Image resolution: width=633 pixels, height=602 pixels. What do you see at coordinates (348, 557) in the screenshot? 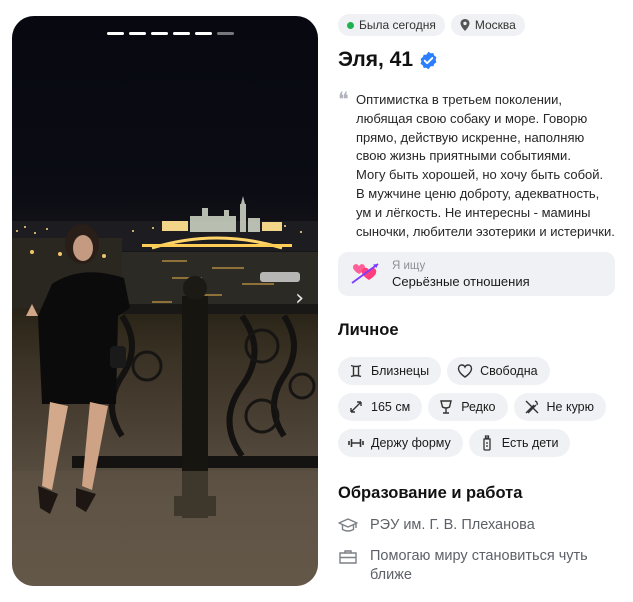
I see `briefcase-icon` at bounding box center [348, 557].